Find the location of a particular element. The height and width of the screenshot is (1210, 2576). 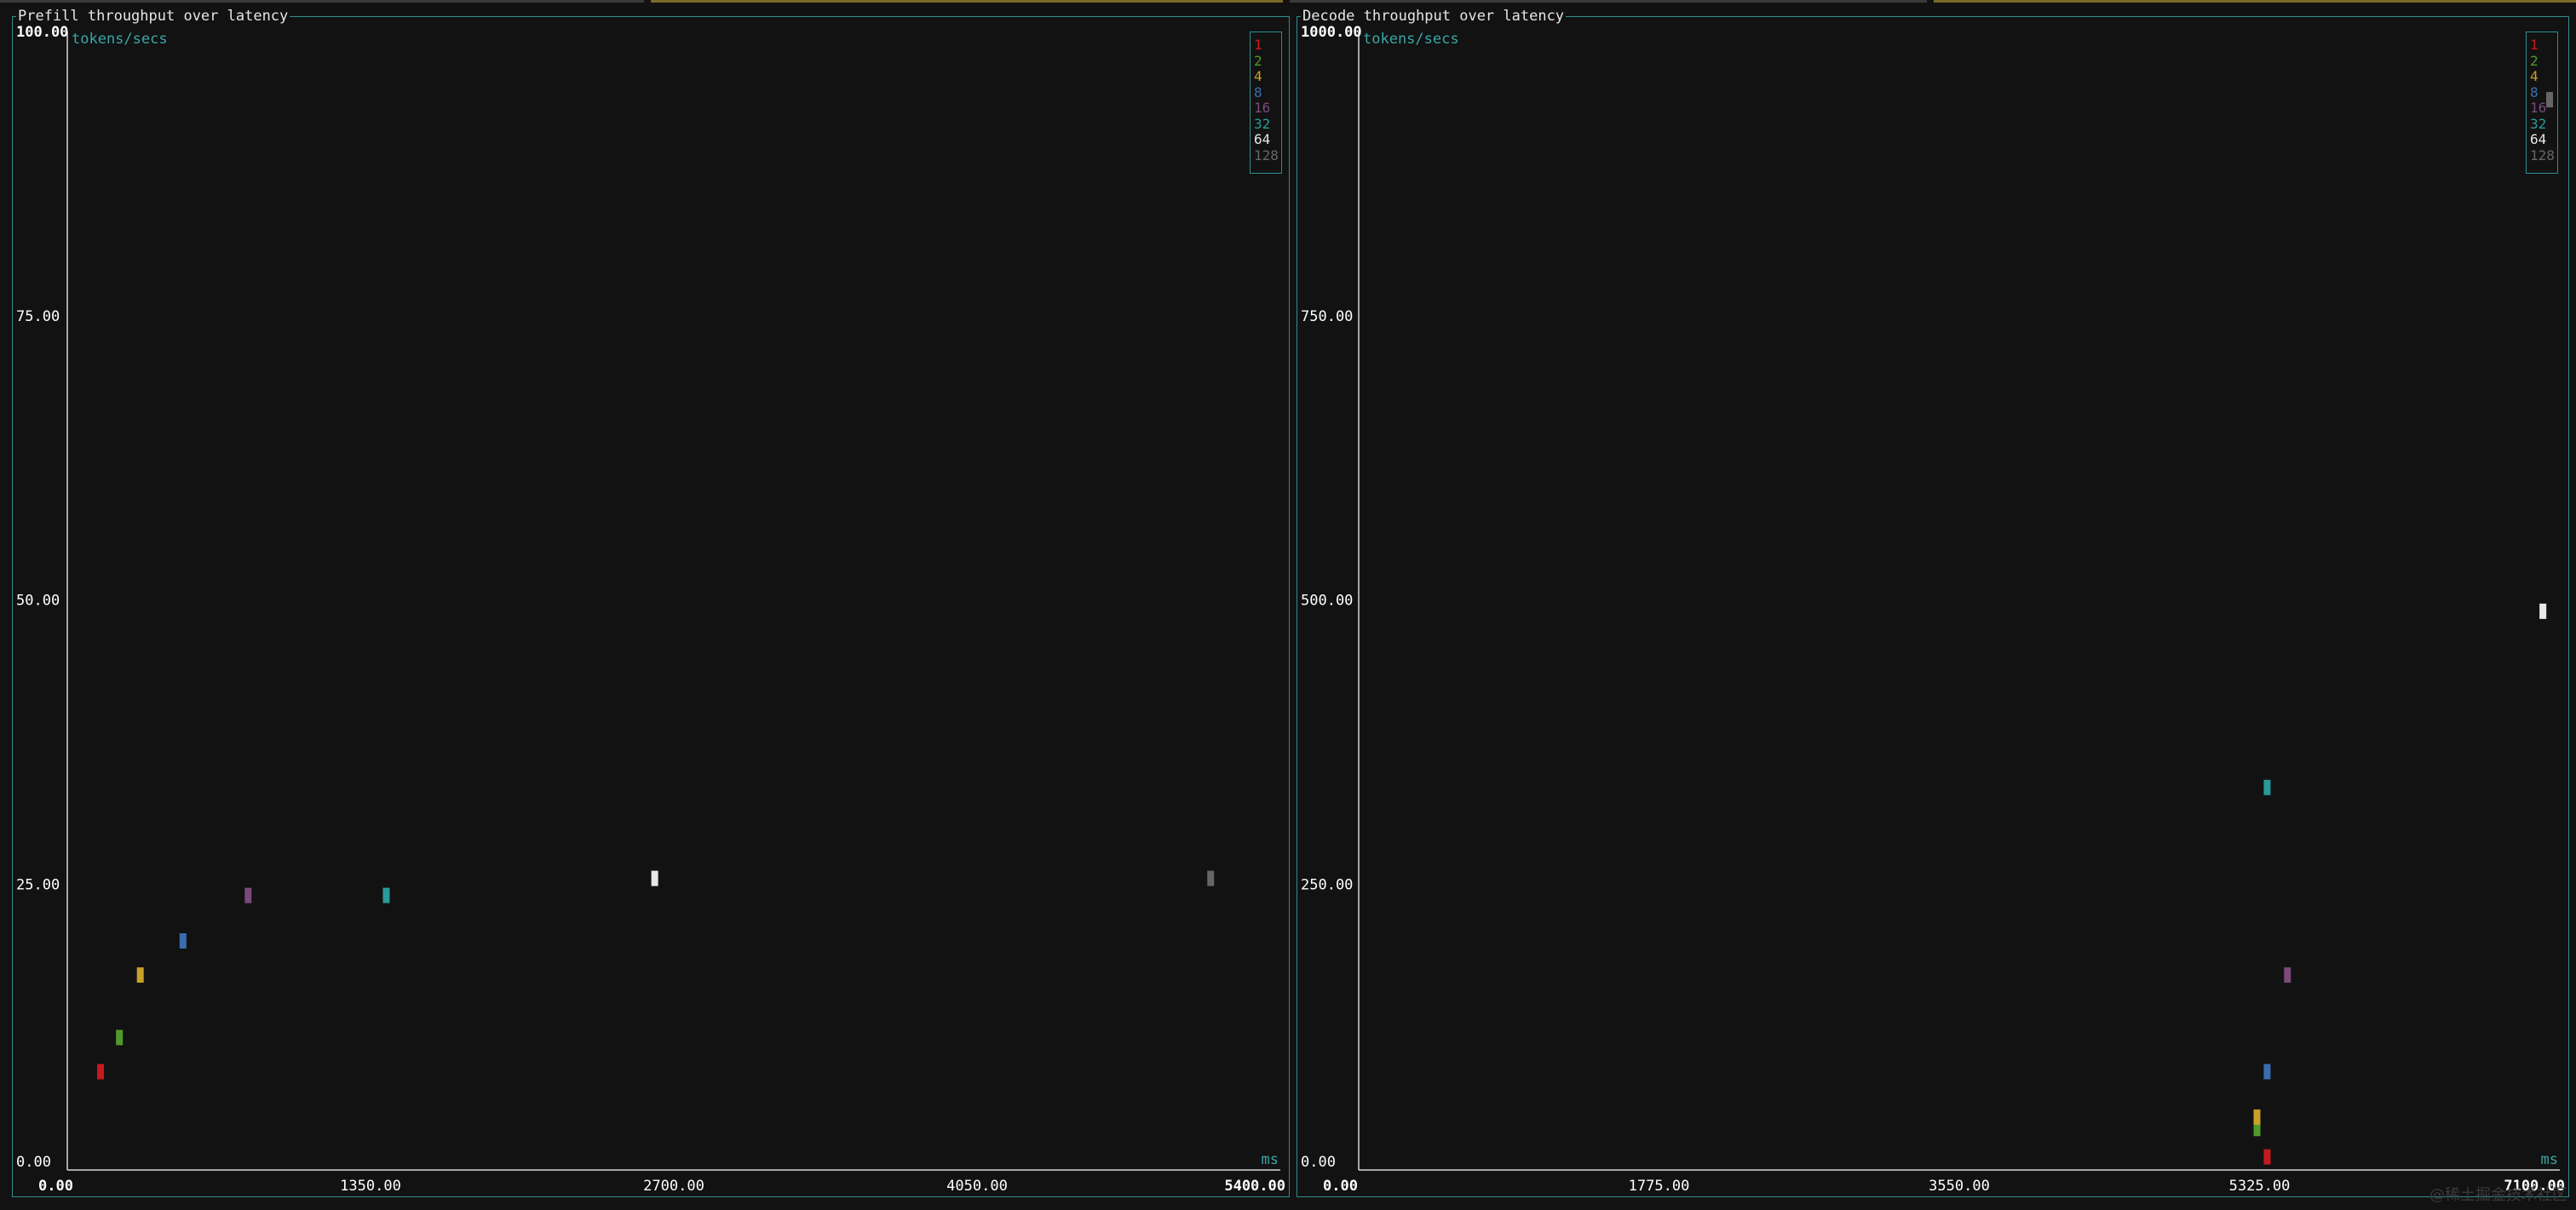

x-tick-label: 1350.00 is located at coordinates (371, 1187).